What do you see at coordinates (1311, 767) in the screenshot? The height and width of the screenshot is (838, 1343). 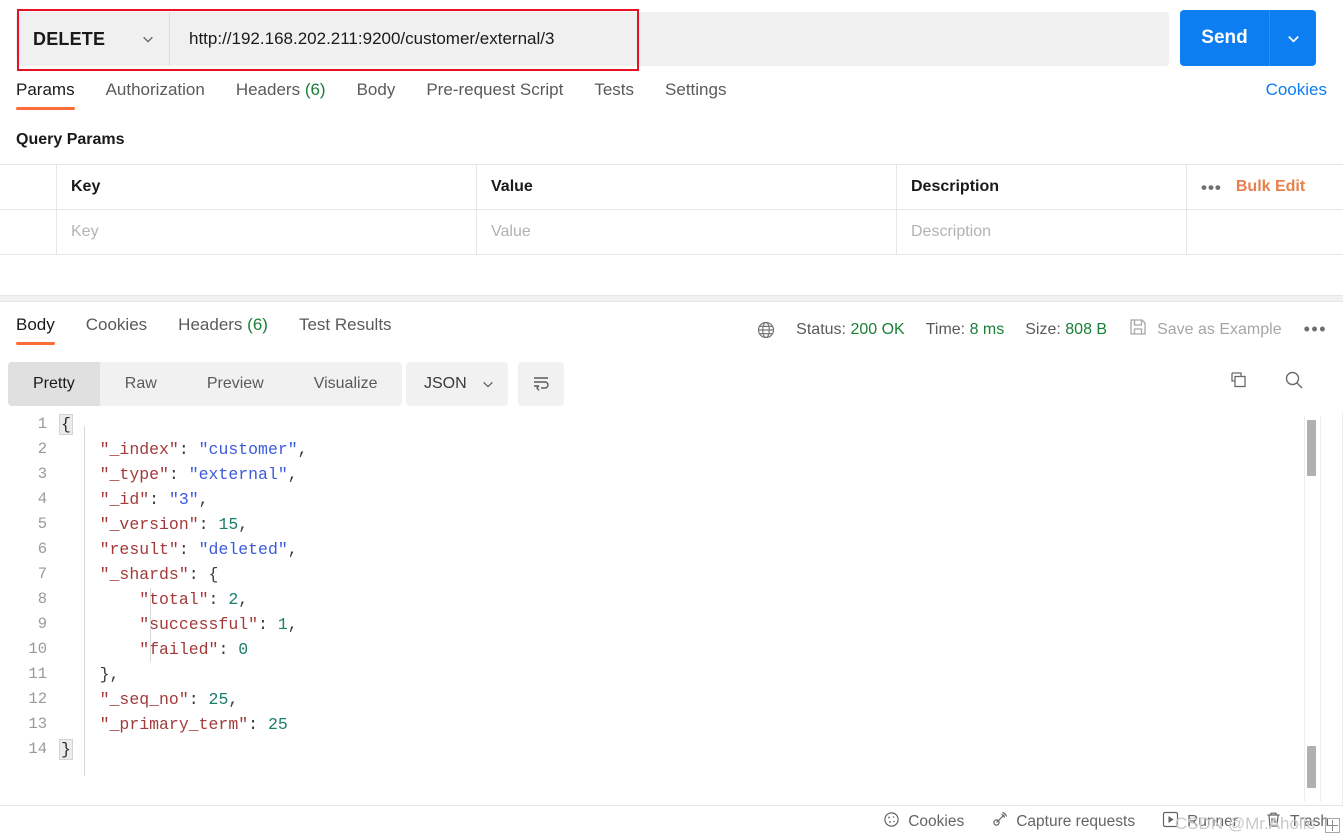 I see `scrollbar-thumb-bottom` at bounding box center [1311, 767].